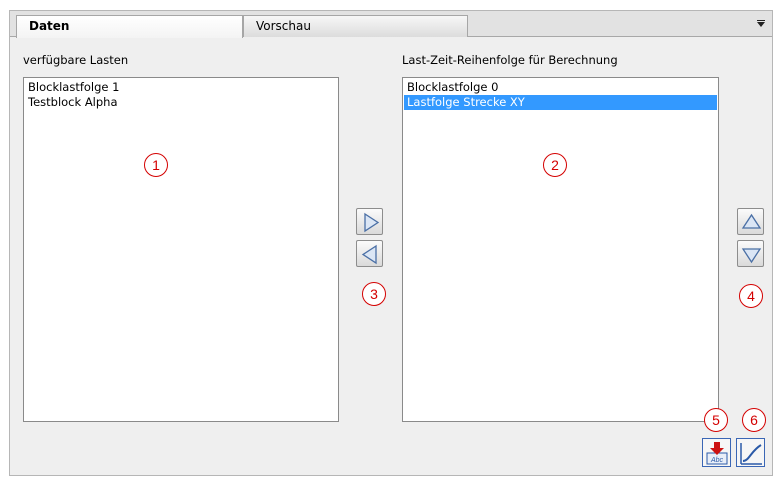 Image resolution: width=779 pixels, height=483 pixels. I want to click on list-item-selected: Lastfolge Strecke XY, so click(560, 102).